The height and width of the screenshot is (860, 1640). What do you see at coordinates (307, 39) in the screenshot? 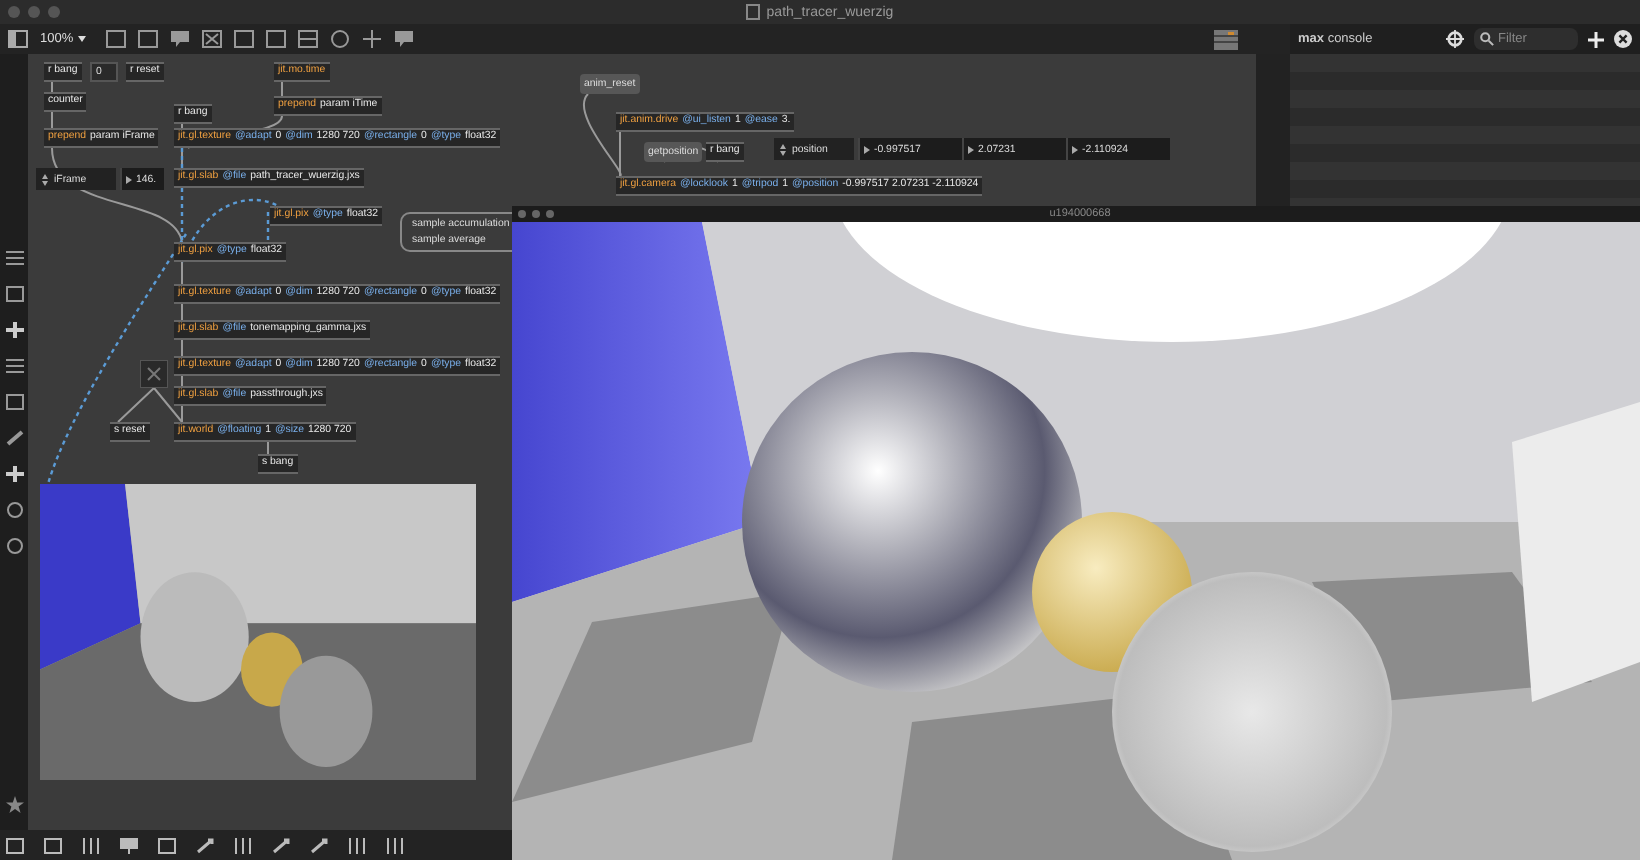
I see `slider-icon` at bounding box center [307, 39].